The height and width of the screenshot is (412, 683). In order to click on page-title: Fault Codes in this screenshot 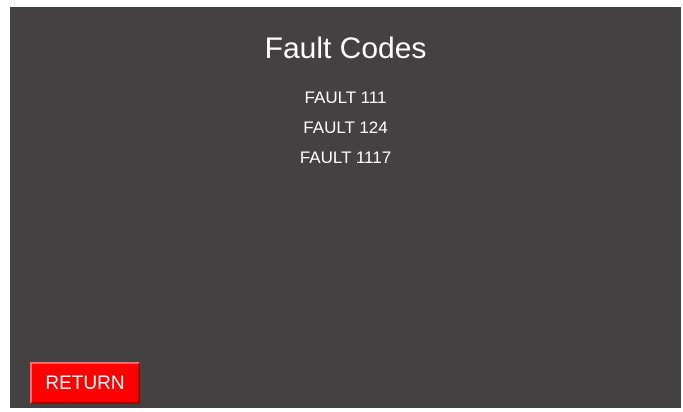, I will do `click(345, 48)`.